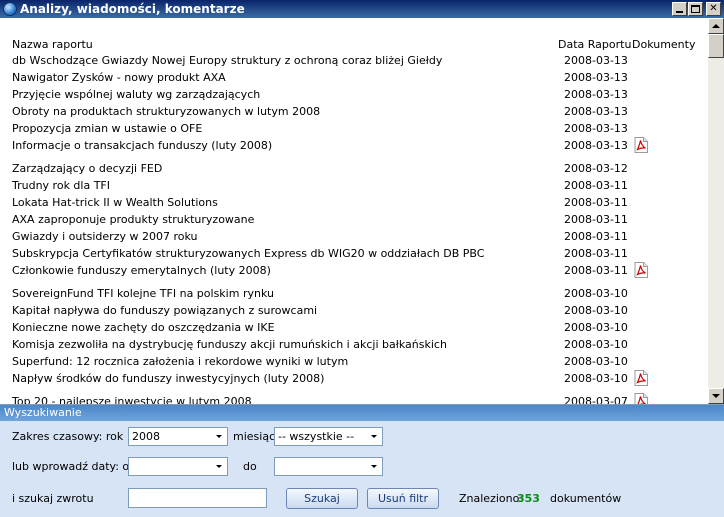 This screenshot has width=724, height=517. I want to click on search-panel-title: Wyszukiwanie, so click(362, 413).